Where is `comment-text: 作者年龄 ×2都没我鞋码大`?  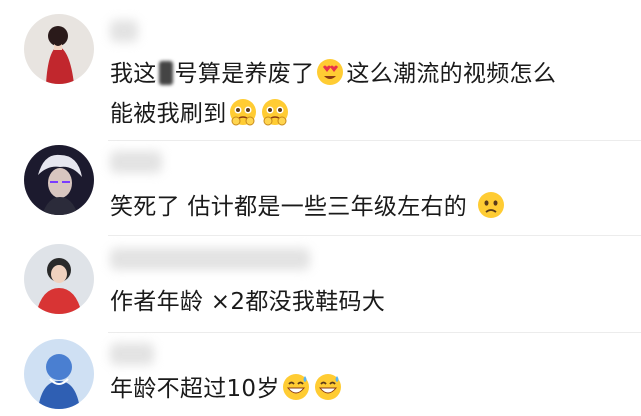
comment-text: 作者年龄 ×2都没我鞋码大 is located at coordinates (248, 302).